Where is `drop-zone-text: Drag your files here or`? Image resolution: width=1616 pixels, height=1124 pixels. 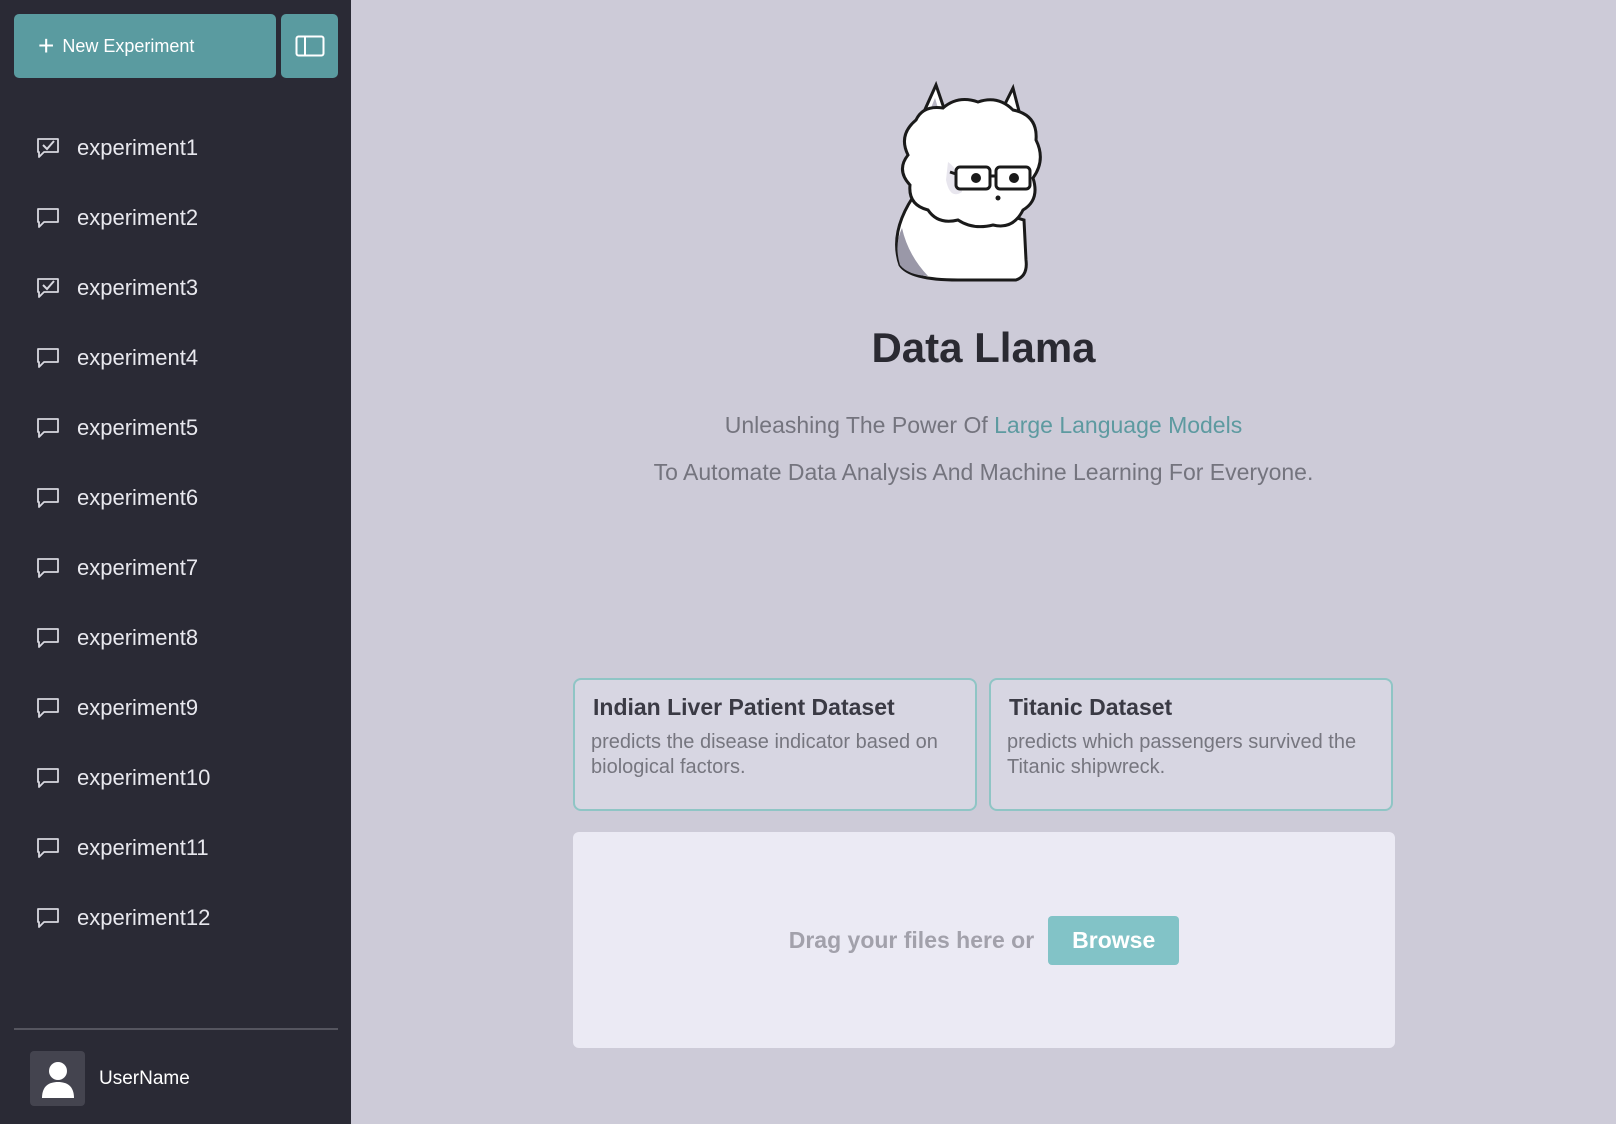
drop-zone-text: Drag your files here or is located at coordinates (911, 939).